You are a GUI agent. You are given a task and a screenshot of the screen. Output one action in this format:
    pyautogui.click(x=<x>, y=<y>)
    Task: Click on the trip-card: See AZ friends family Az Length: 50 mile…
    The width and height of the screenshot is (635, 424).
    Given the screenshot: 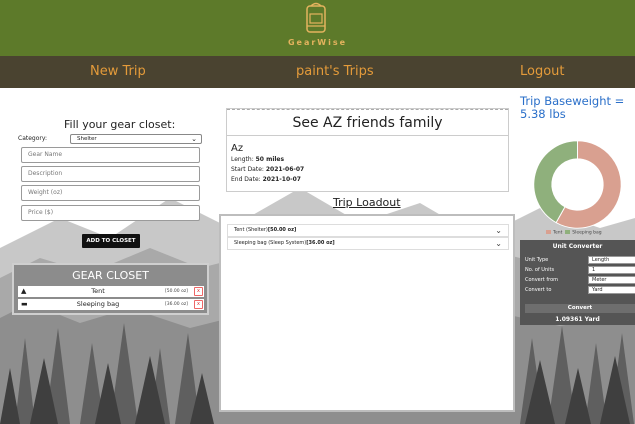 What is the action you would take?
    pyautogui.click(x=367, y=150)
    